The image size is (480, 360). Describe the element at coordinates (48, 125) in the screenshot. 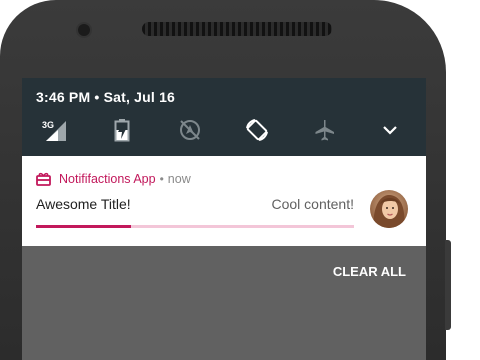

I see `network-type-label: 3G` at that location.